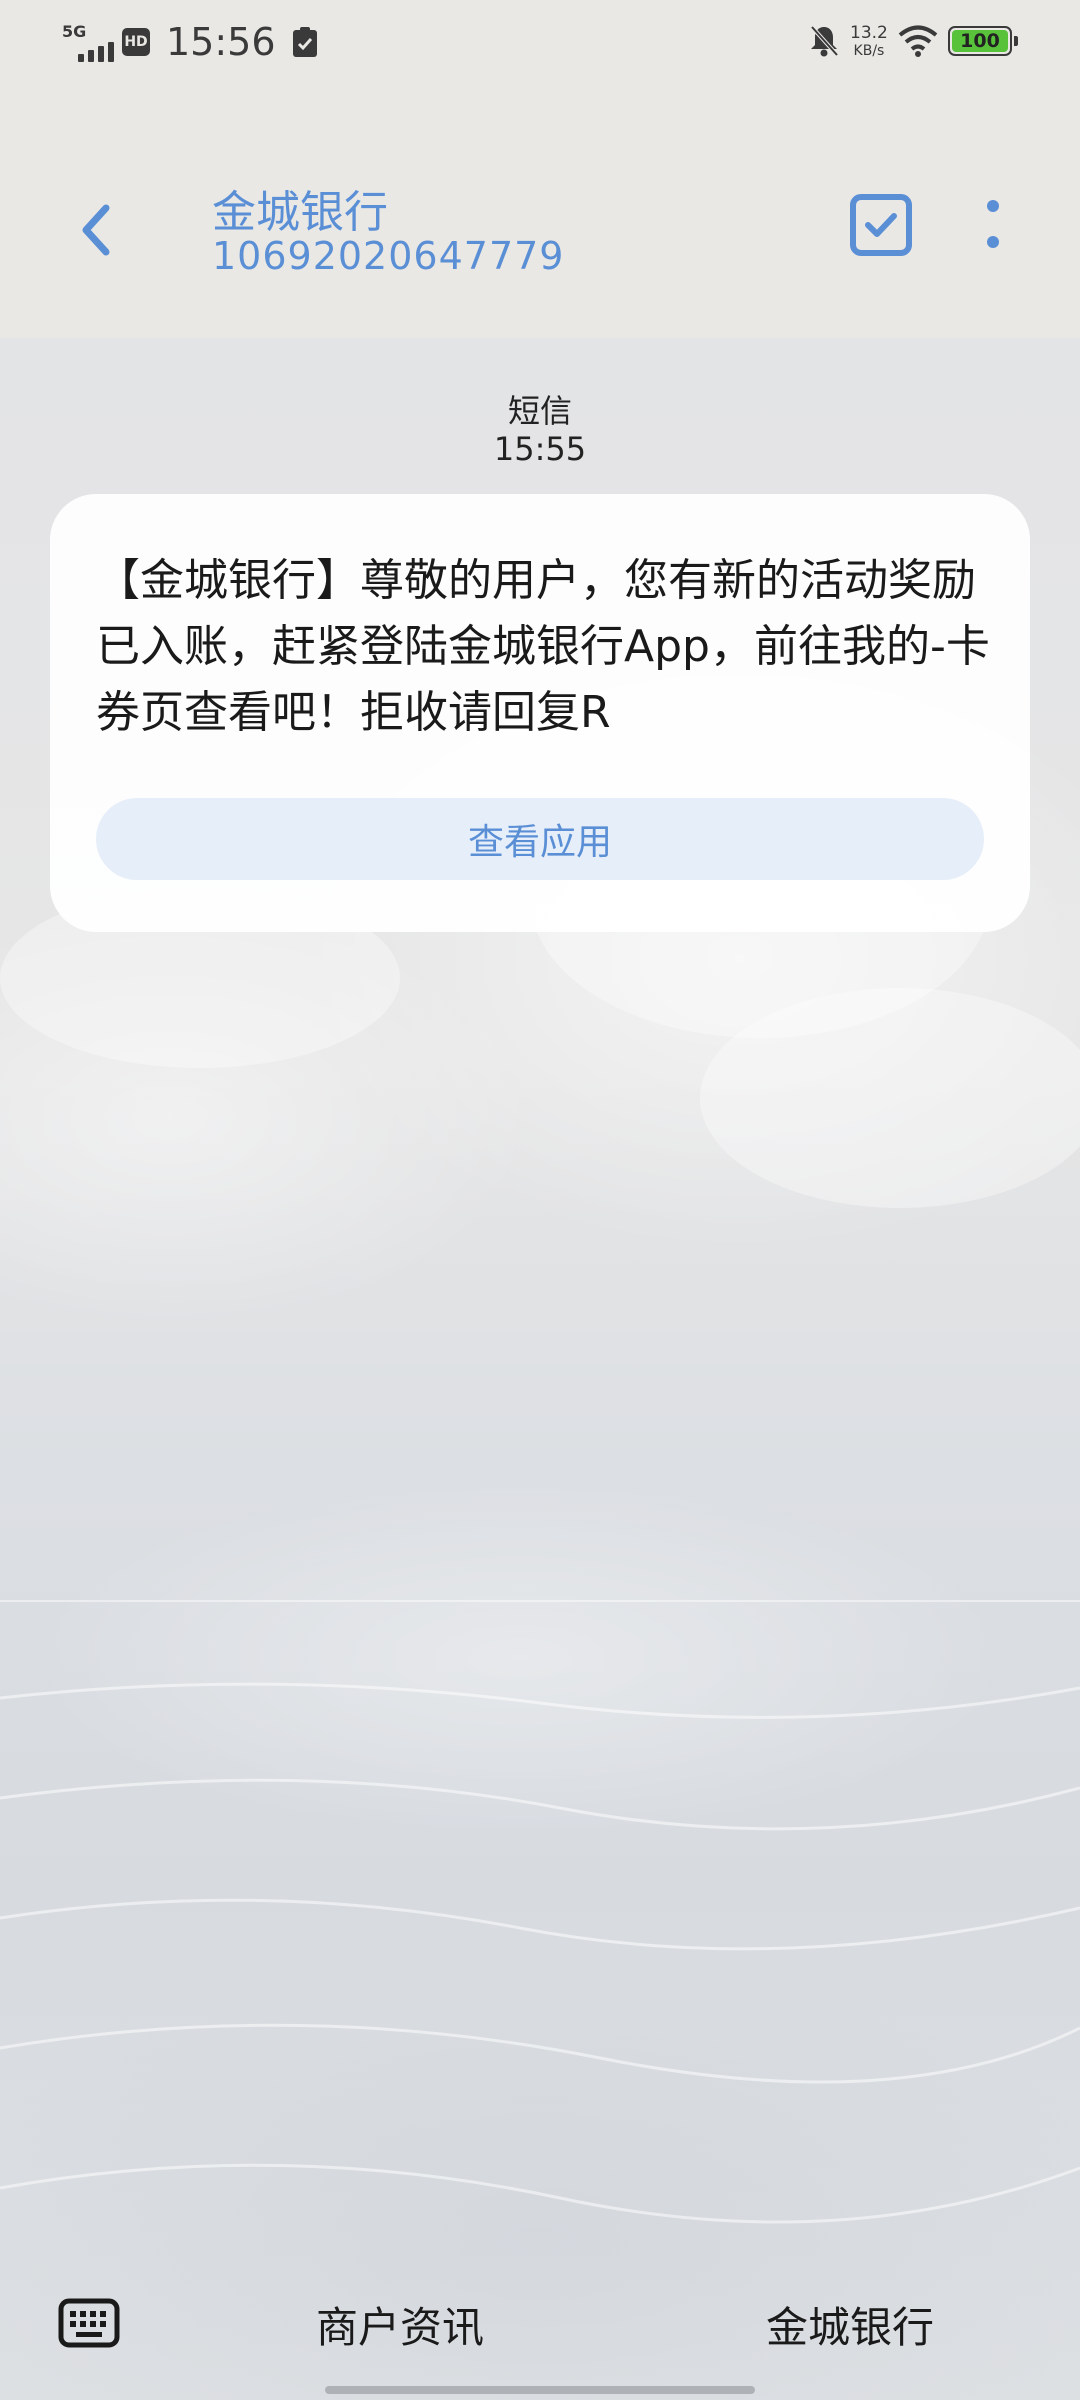 The height and width of the screenshot is (2400, 1080). Describe the element at coordinates (96, 230) in the screenshot. I see `back-icon` at that location.